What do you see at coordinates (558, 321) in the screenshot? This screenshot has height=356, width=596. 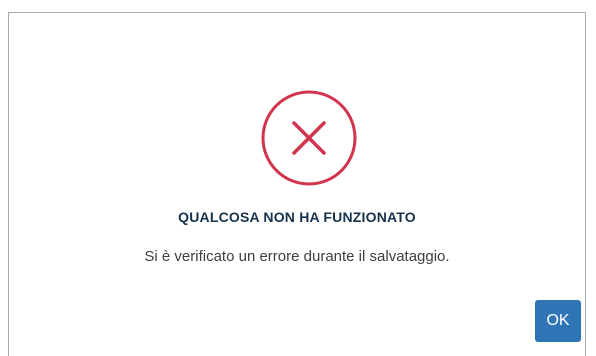 I see `ok-button: OK` at bounding box center [558, 321].